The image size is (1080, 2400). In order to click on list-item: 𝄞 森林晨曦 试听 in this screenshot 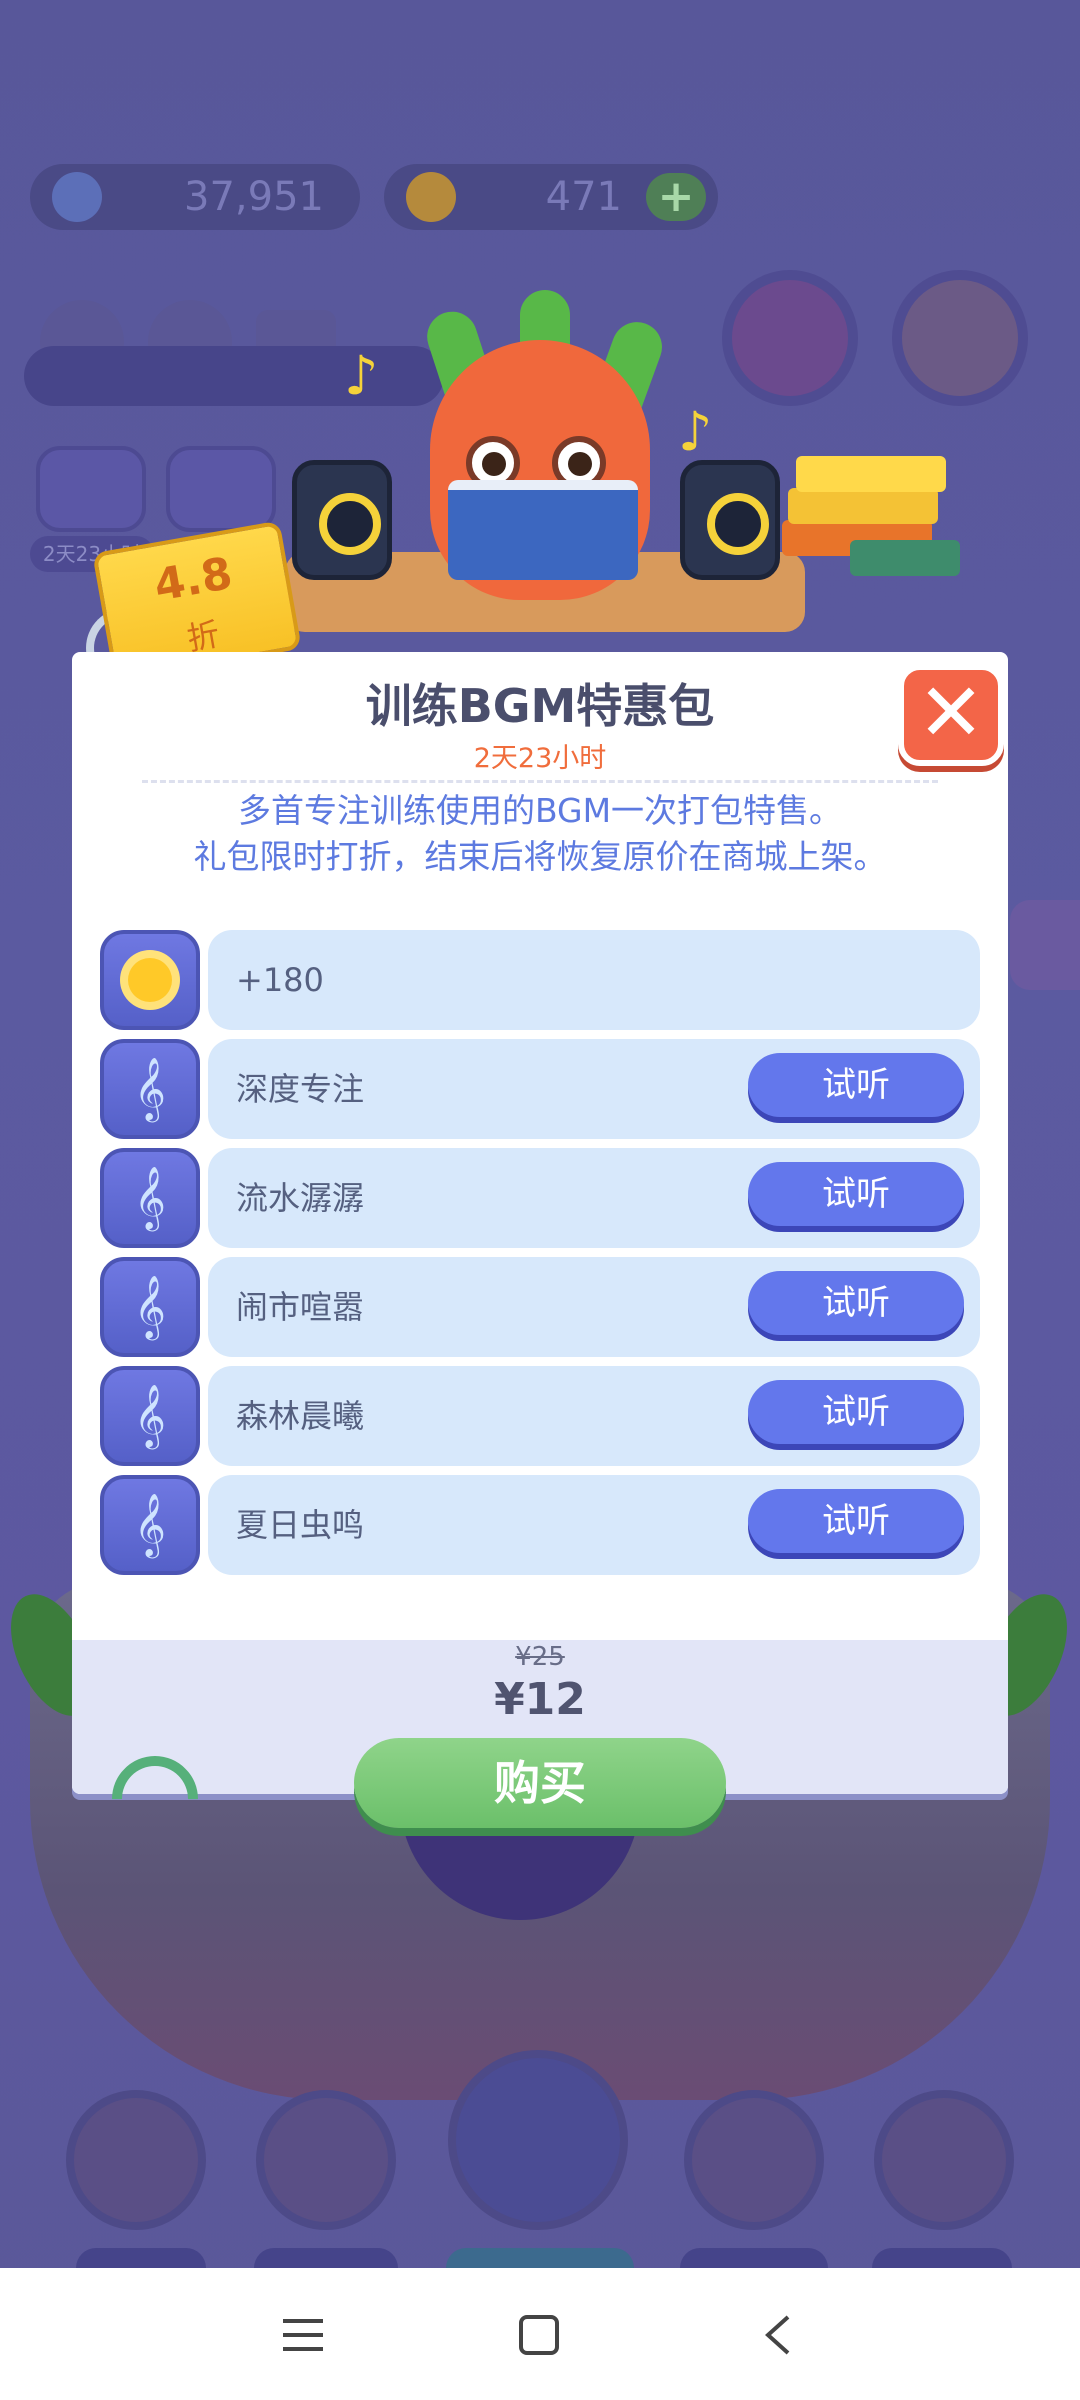, I will do `click(540, 1416)`.